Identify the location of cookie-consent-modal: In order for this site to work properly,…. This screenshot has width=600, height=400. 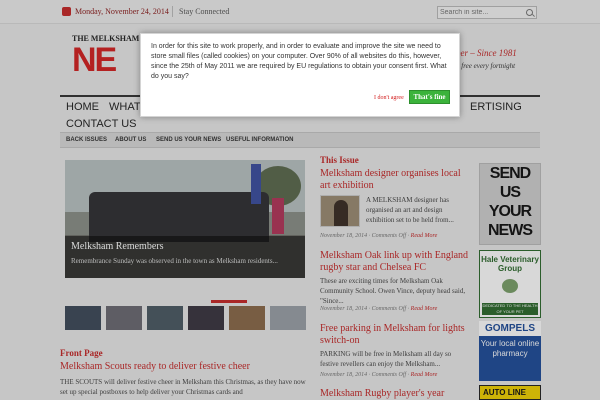
(300, 75).